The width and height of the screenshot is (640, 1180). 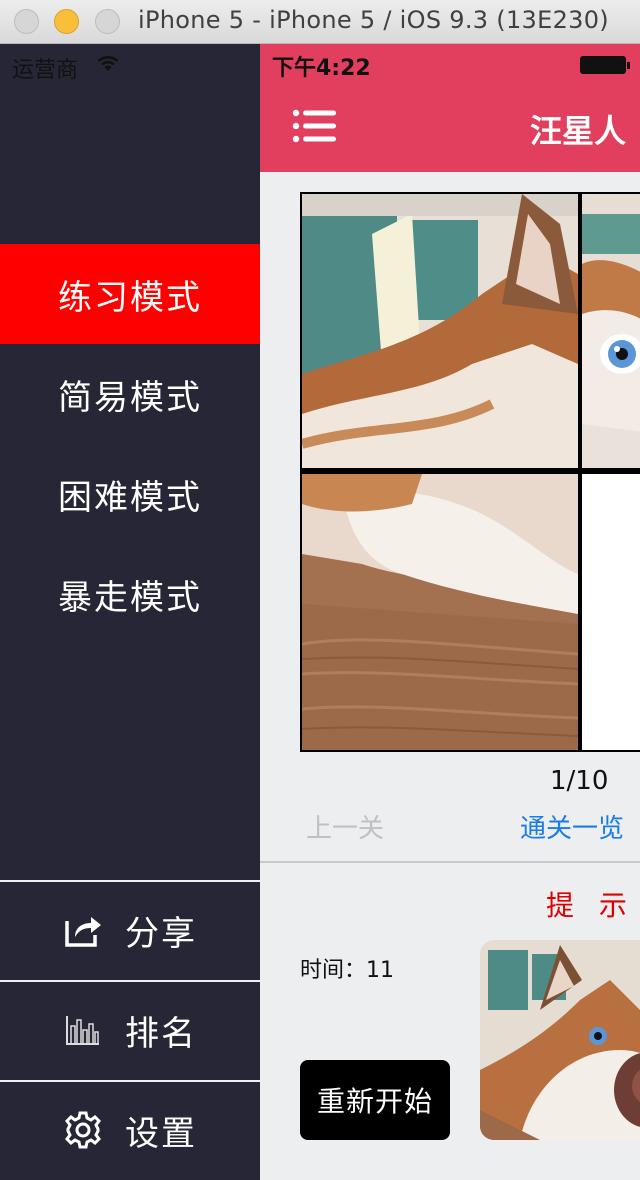 I want to click on settings-label: 设置, so click(x=161, y=1133).